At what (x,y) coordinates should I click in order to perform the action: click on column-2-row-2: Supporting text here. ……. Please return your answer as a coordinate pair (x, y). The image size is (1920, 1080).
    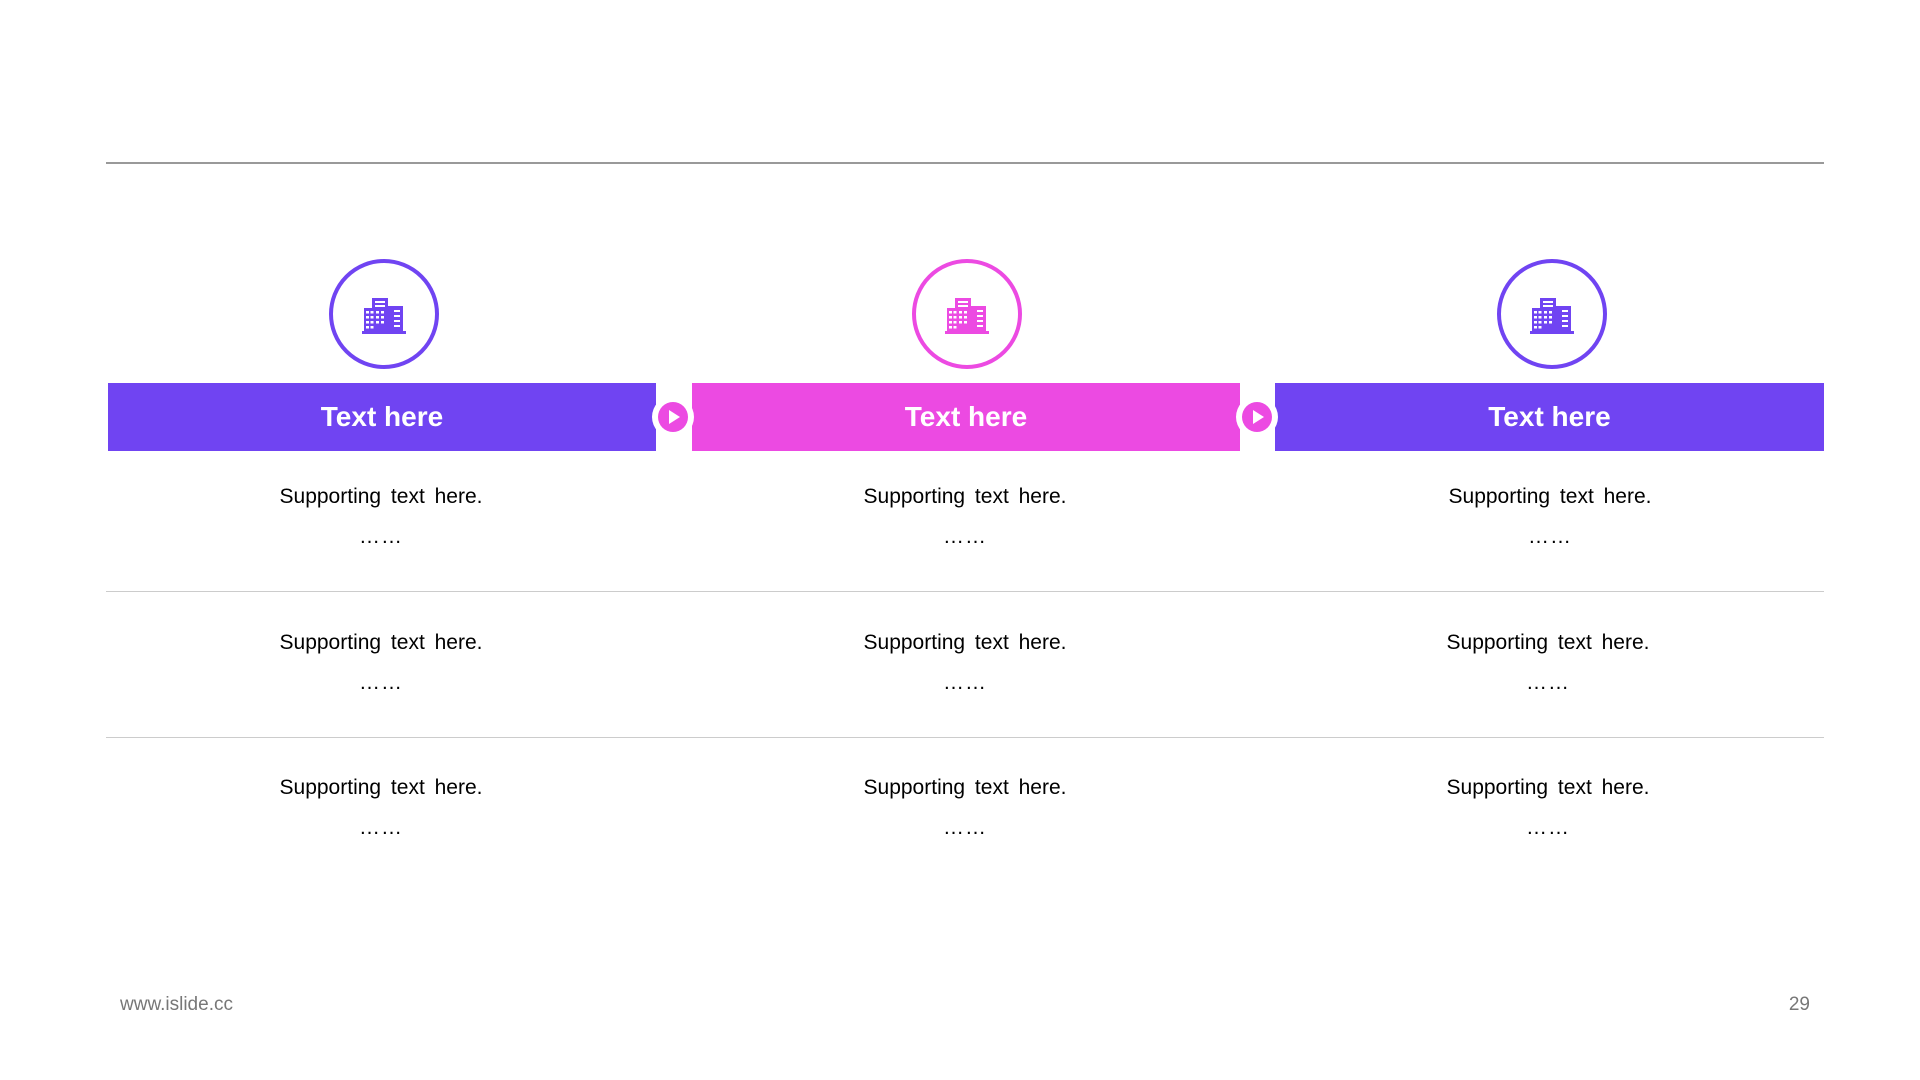
    Looking at the image, I should click on (965, 663).